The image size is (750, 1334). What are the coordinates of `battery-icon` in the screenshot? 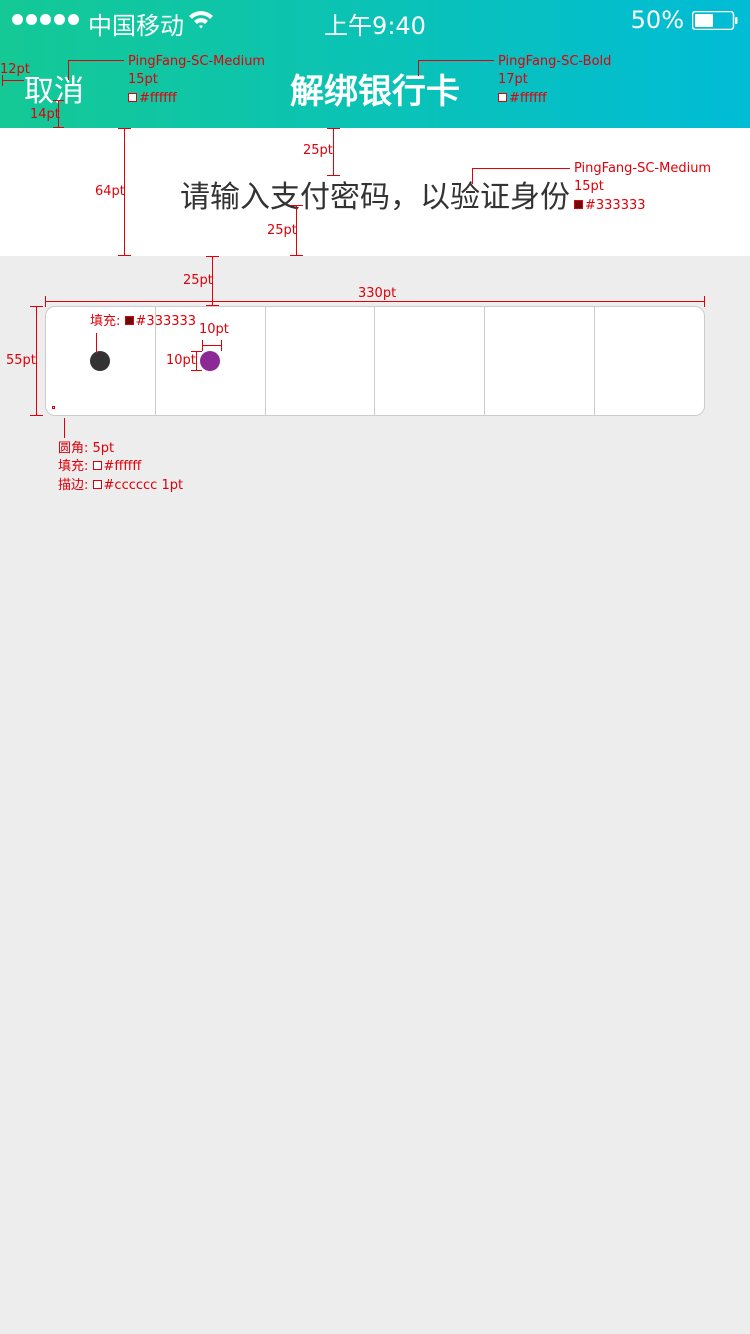 It's located at (715, 20).